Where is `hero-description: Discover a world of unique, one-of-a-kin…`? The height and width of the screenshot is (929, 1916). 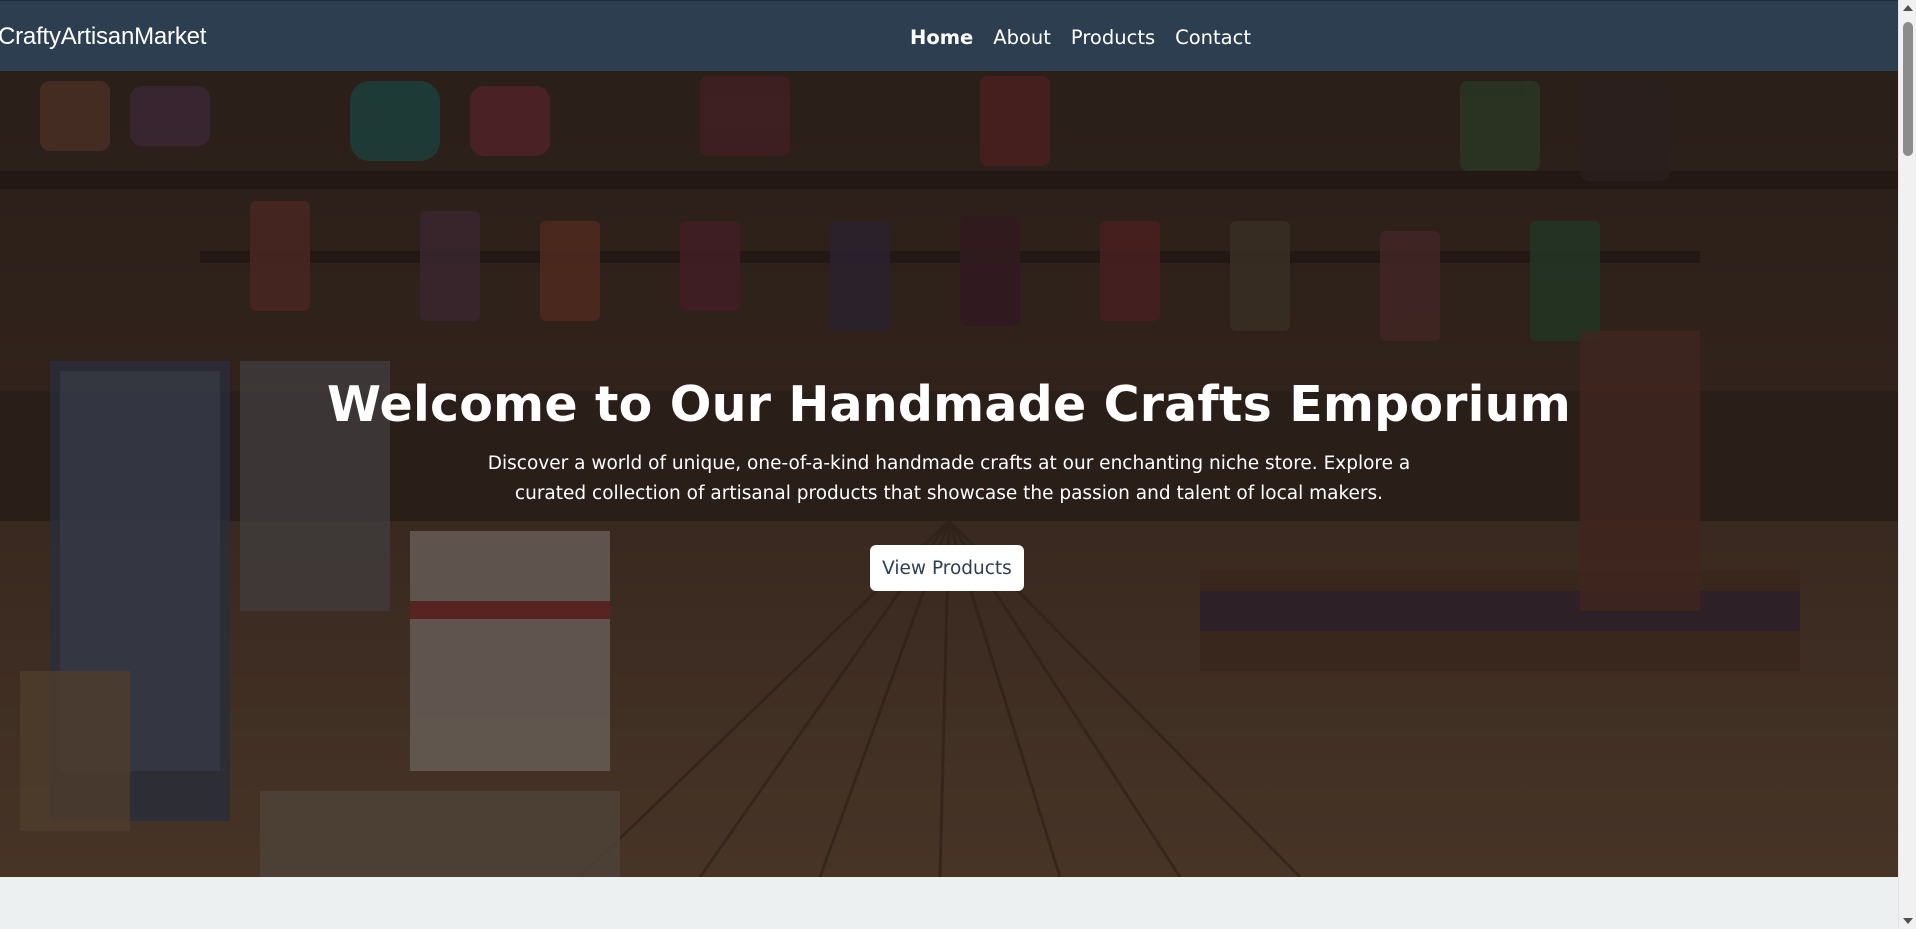 hero-description: Discover a world of unique, one-of-a-kin… is located at coordinates (949, 478).